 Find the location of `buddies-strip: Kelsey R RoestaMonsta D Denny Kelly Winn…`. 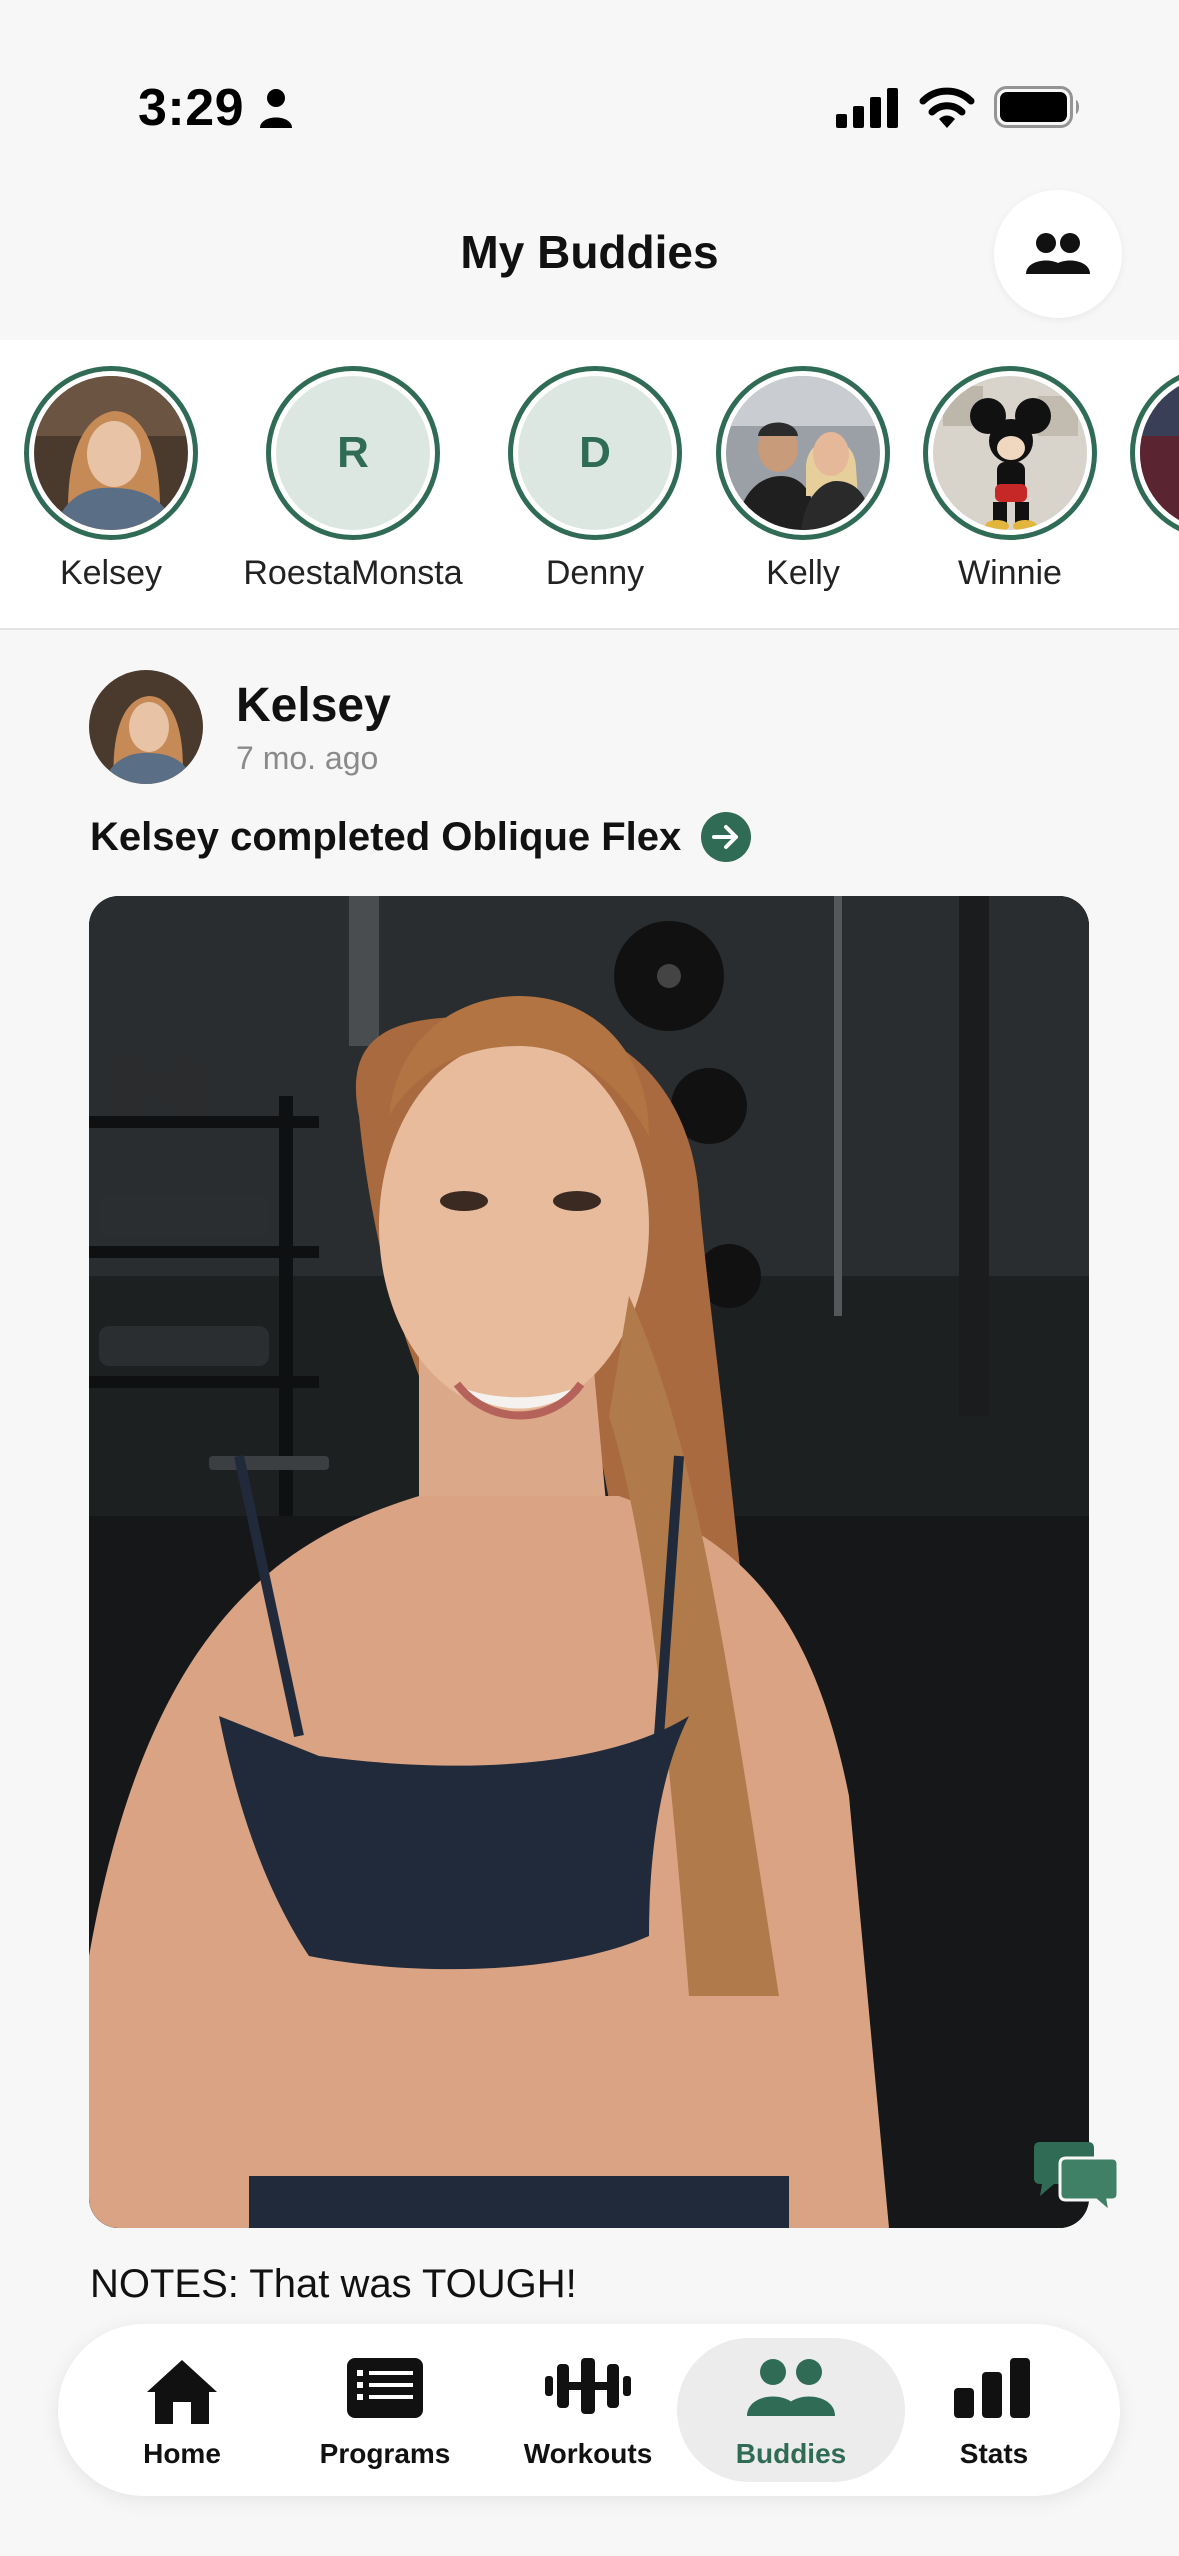

buddies-strip: Kelsey R RoestaMonsta D Denny Kelly Winn… is located at coordinates (589, 485).